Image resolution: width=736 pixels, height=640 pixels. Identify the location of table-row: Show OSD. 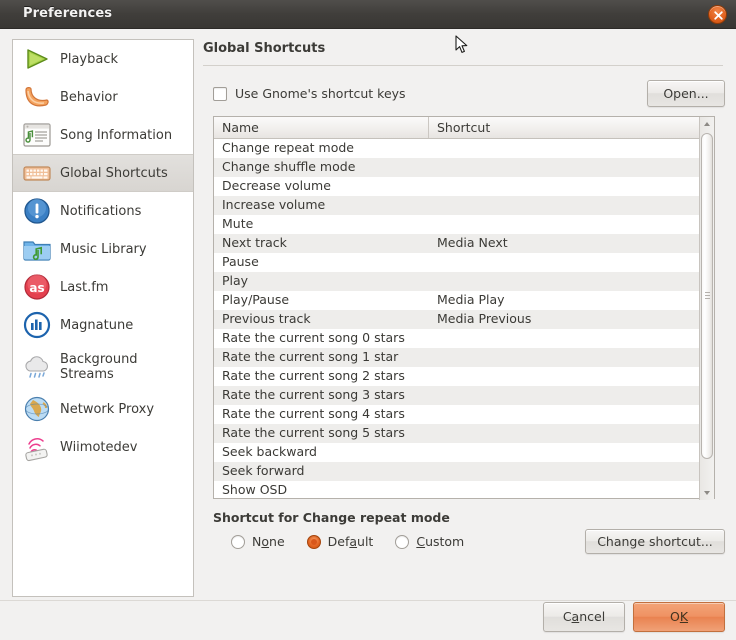
(464, 489).